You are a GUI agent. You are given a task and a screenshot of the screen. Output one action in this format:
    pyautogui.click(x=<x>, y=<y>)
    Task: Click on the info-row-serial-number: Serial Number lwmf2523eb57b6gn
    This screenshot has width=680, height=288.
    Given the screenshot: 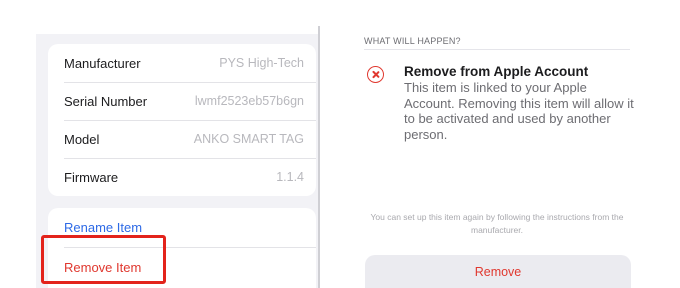 What is the action you would take?
    pyautogui.click(x=182, y=101)
    